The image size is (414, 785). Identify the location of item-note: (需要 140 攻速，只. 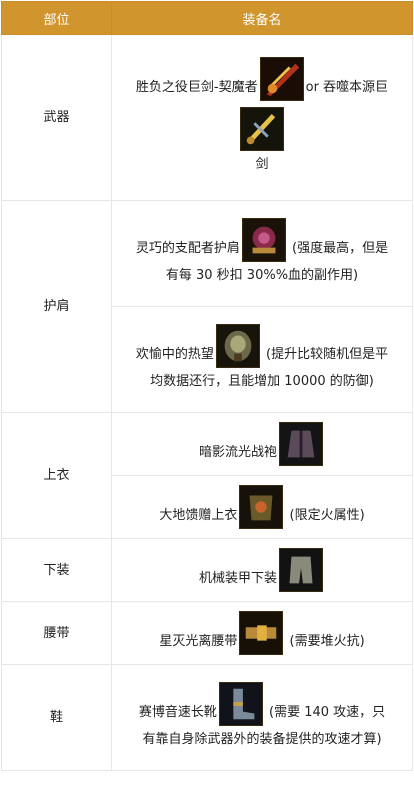
(327, 712).